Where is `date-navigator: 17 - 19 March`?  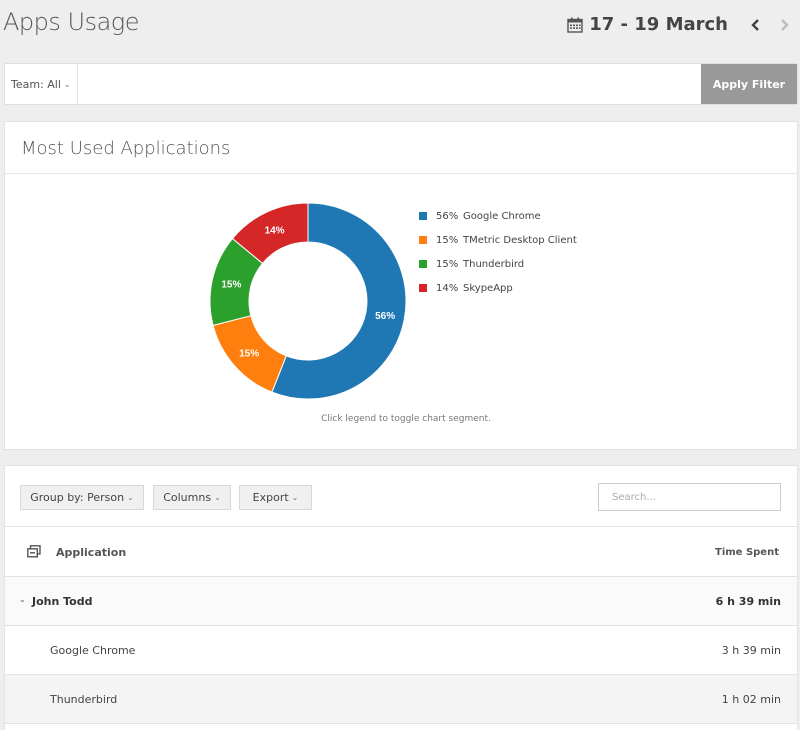 date-navigator: 17 - 19 March is located at coordinates (679, 24).